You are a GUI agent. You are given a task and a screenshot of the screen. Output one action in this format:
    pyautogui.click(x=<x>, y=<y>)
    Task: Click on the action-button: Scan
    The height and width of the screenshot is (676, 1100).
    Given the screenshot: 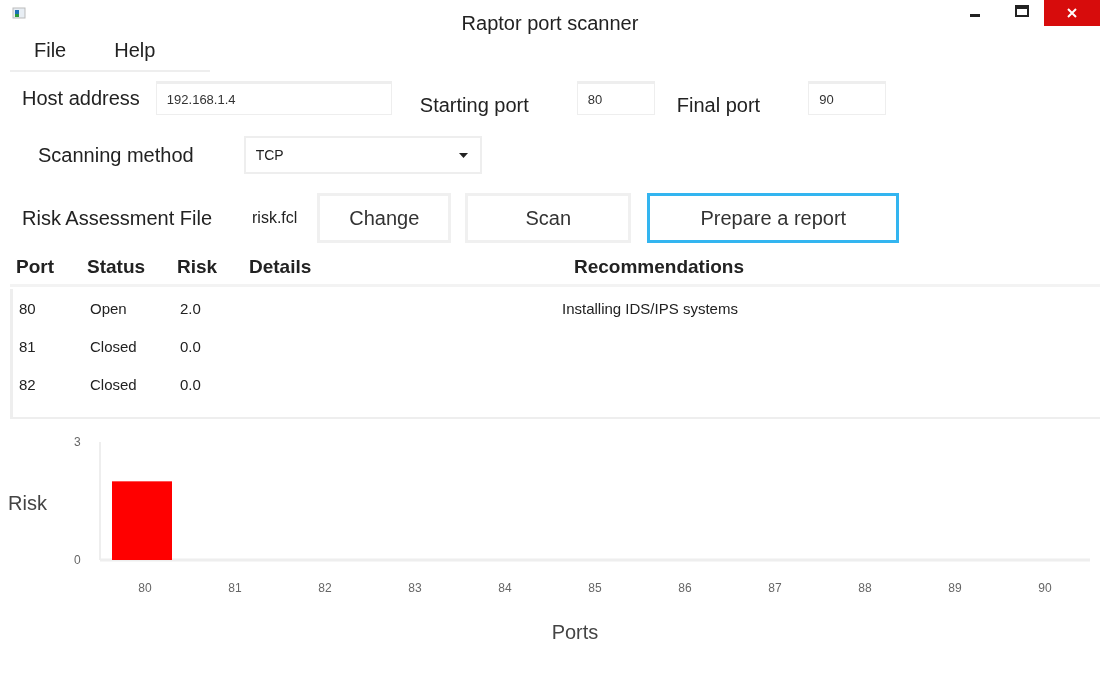 What is the action you would take?
    pyautogui.click(x=548, y=218)
    